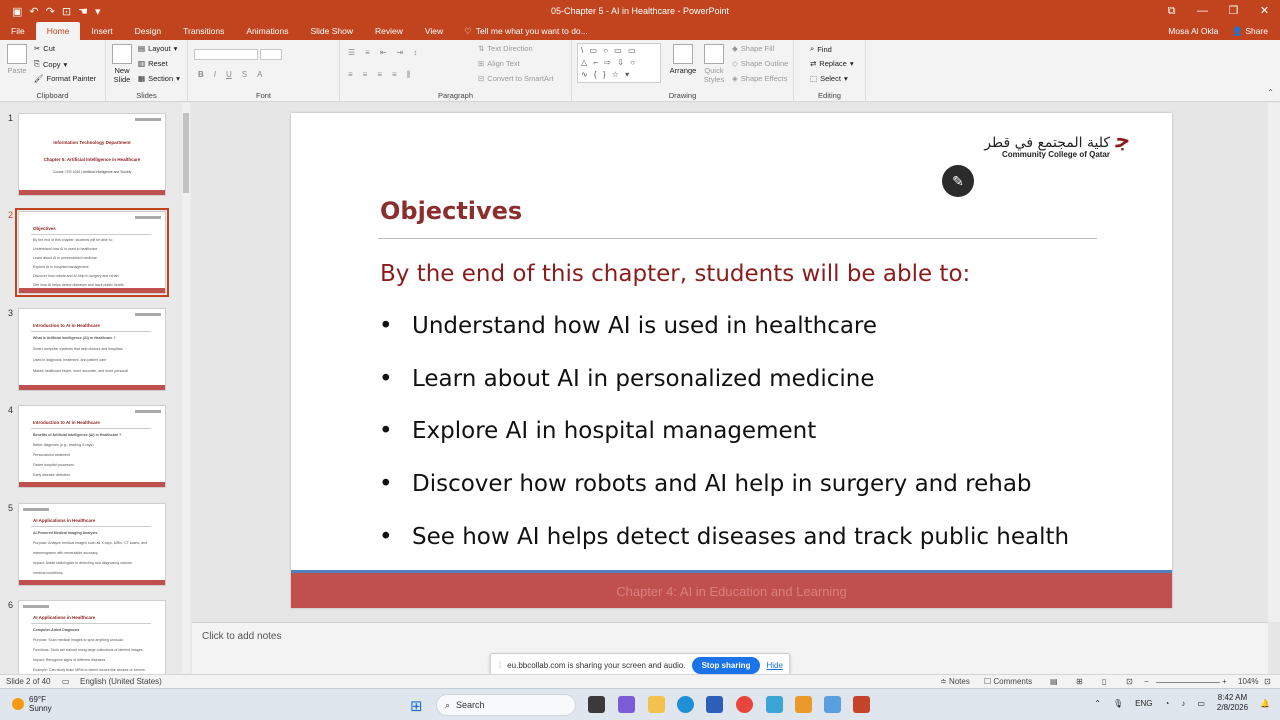 The image size is (1280, 720). What do you see at coordinates (596, 704) in the screenshot?
I see `task-view-icon` at bounding box center [596, 704].